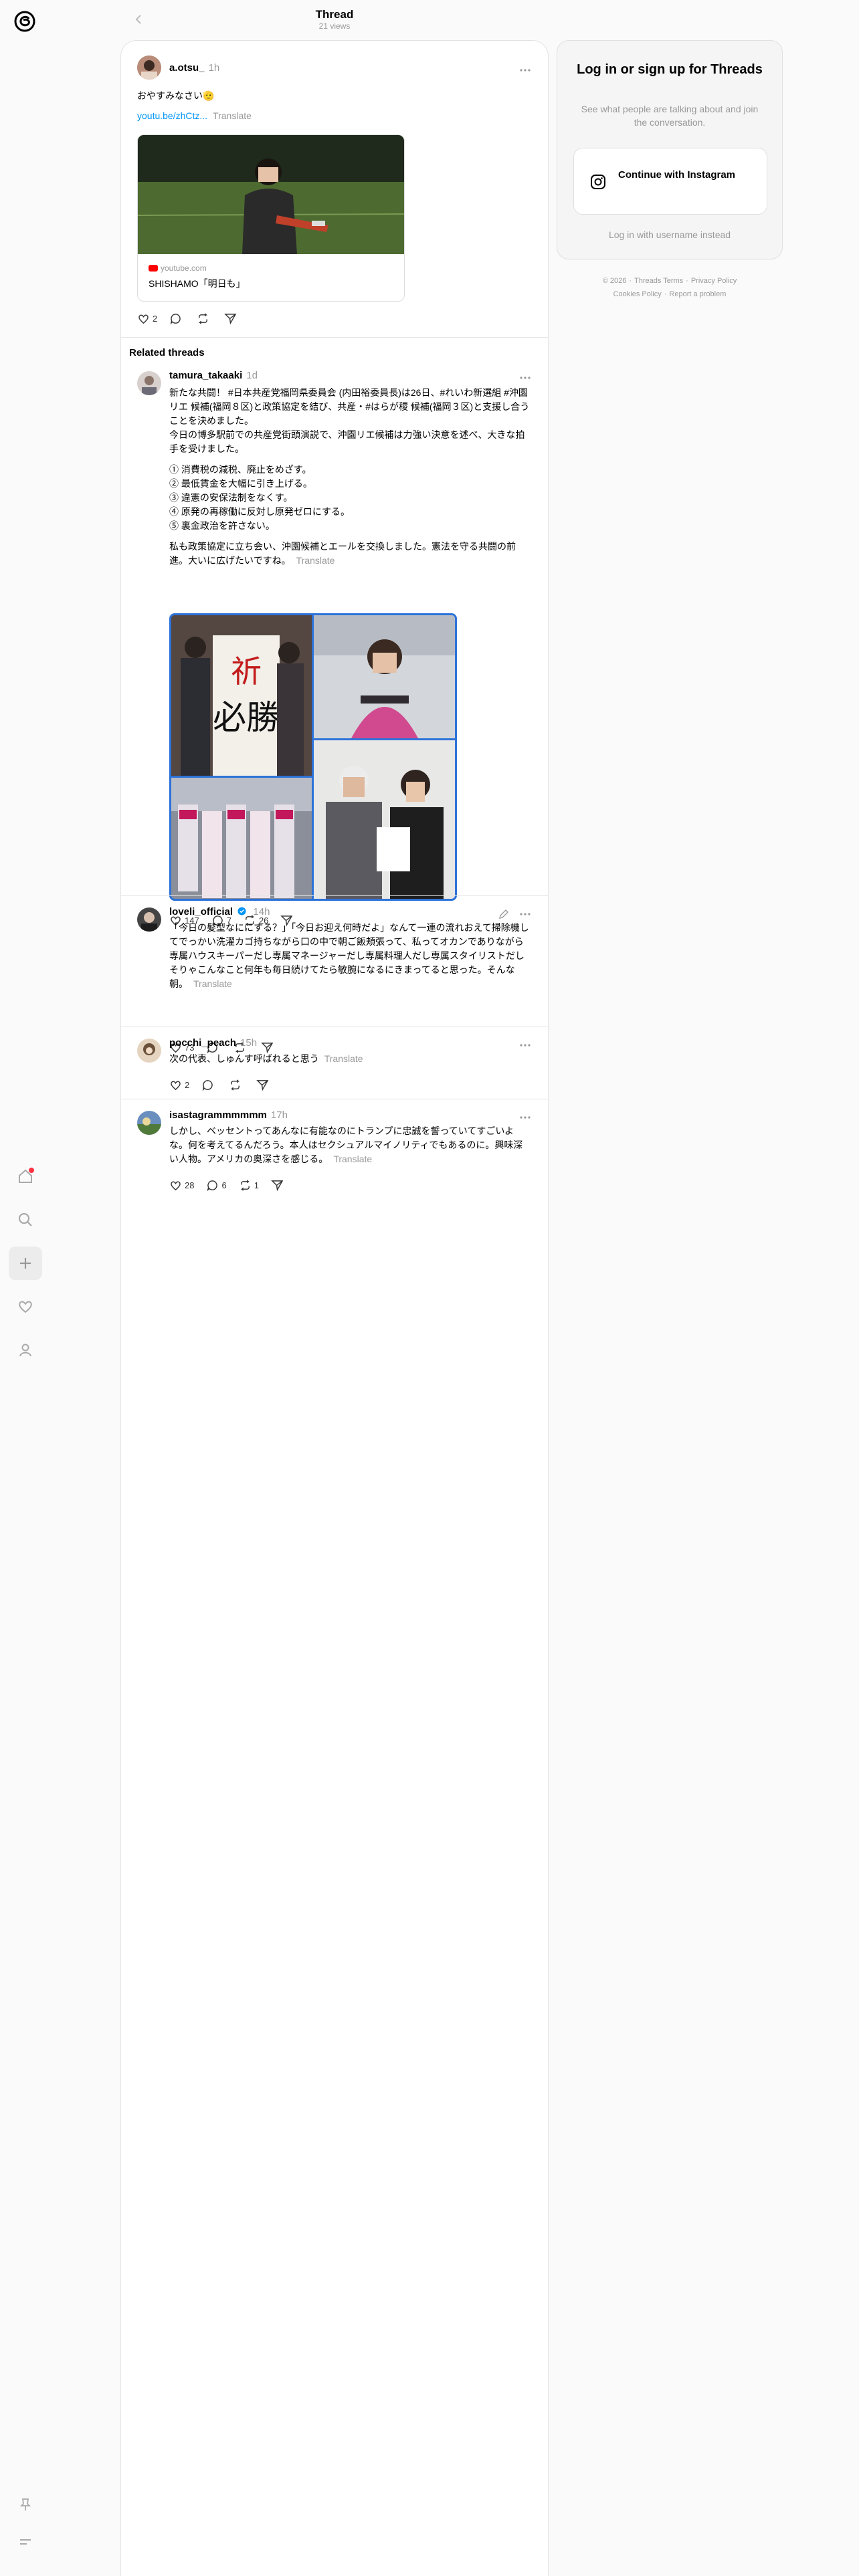  What do you see at coordinates (334, 26) in the screenshot?
I see `view-count: 21 views` at bounding box center [334, 26].